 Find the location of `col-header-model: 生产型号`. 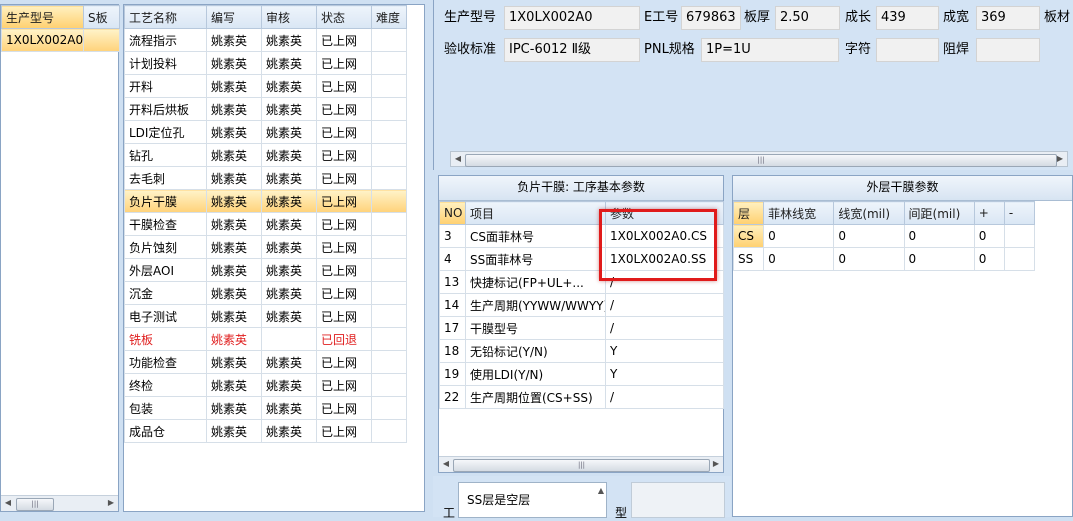

col-header-model: 生产型号 is located at coordinates (42, 17).